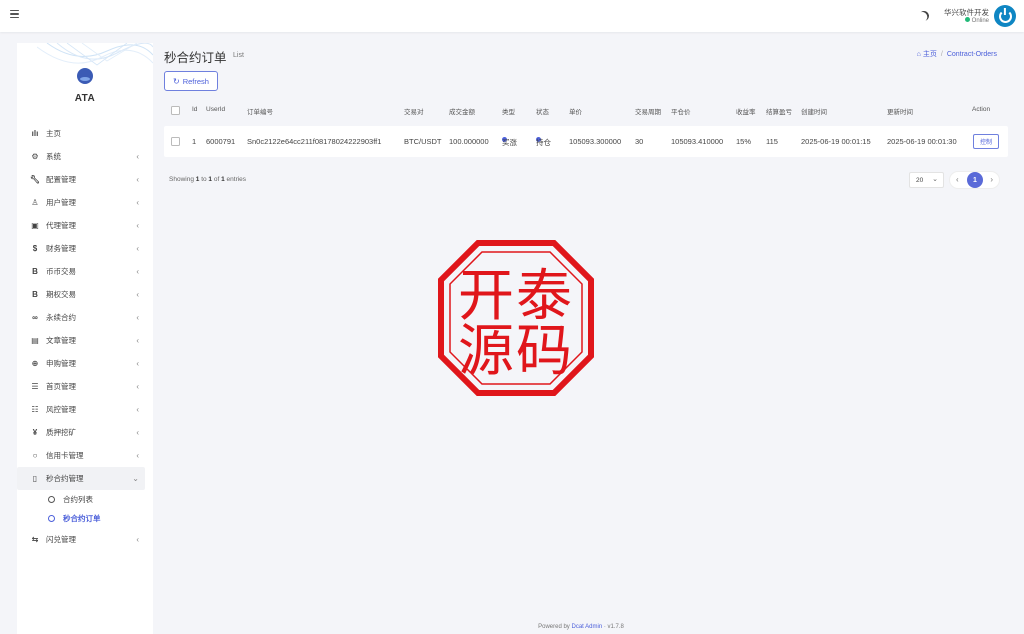 This screenshot has height=634, width=1024. What do you see at coordinates (85, 294) in the screenshot?
I see `sidebar-item-options: B 期权交易 ‹` at bounding box center [85, 294].